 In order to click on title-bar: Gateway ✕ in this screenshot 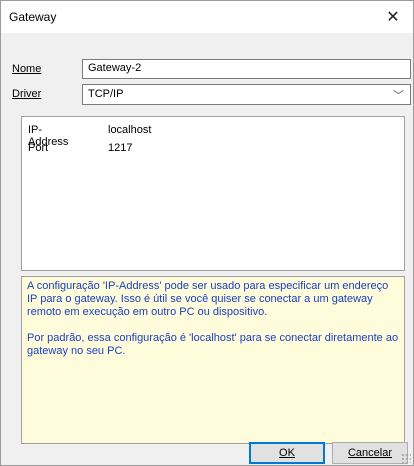, I will do `click(207, 17)`.